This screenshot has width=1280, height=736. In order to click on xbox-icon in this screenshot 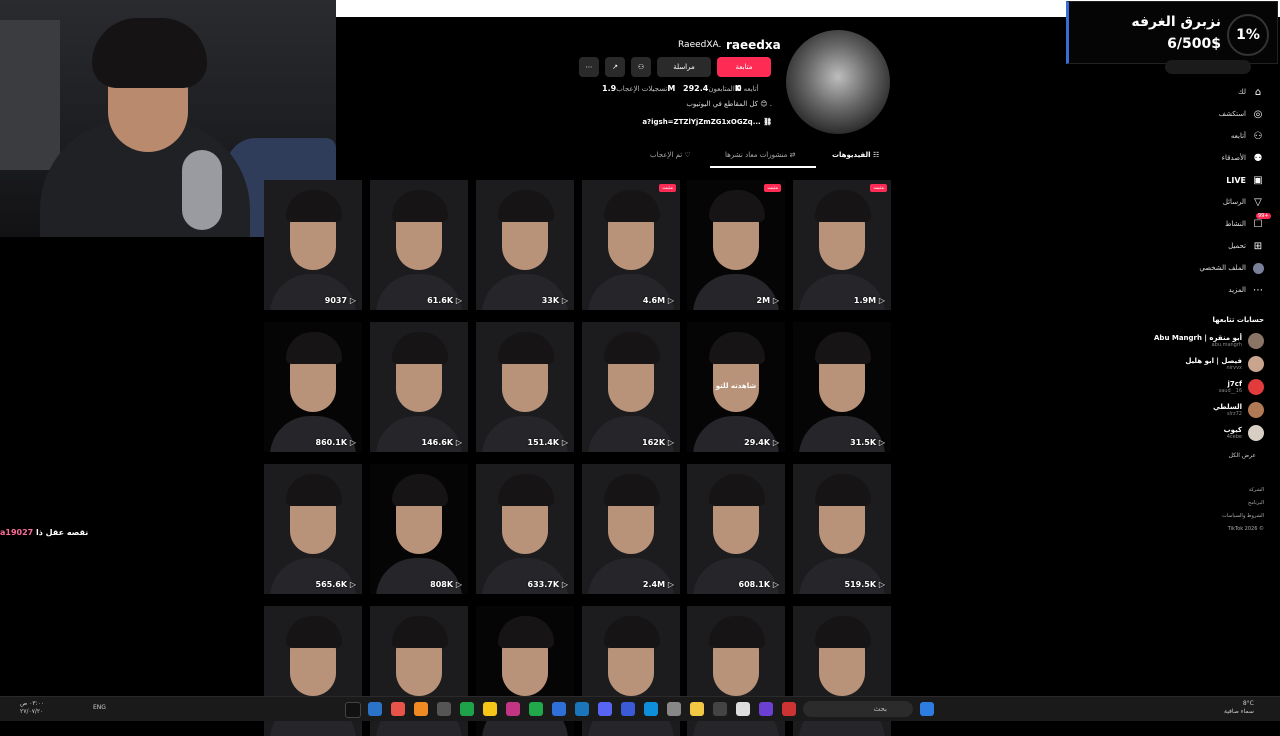, I will do `click(467, 709)`.